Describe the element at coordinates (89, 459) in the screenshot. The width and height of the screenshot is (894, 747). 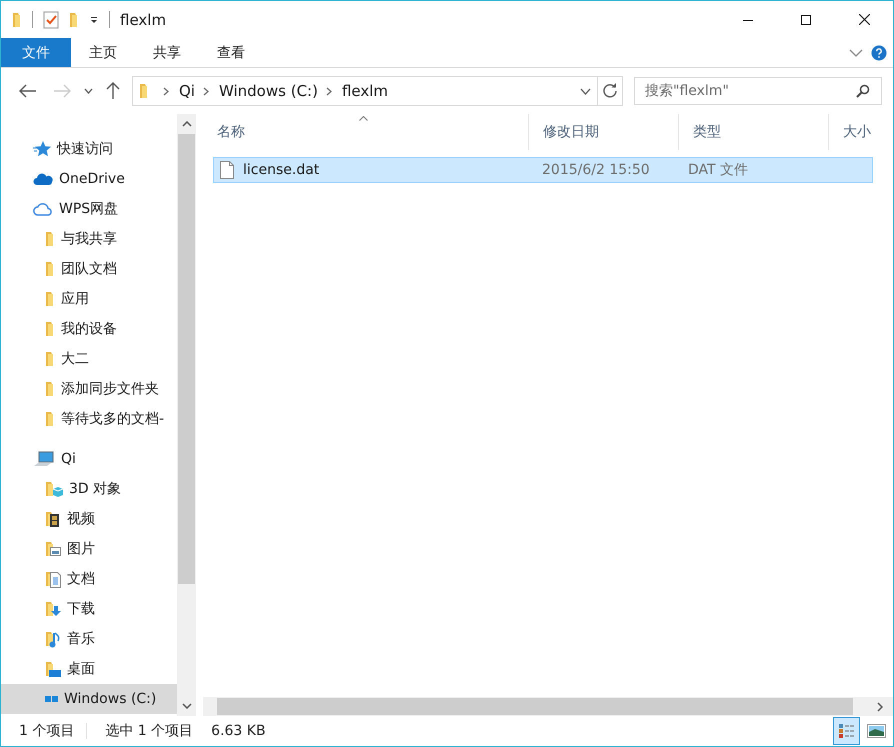
I see `nav-item: Qi` at that location.